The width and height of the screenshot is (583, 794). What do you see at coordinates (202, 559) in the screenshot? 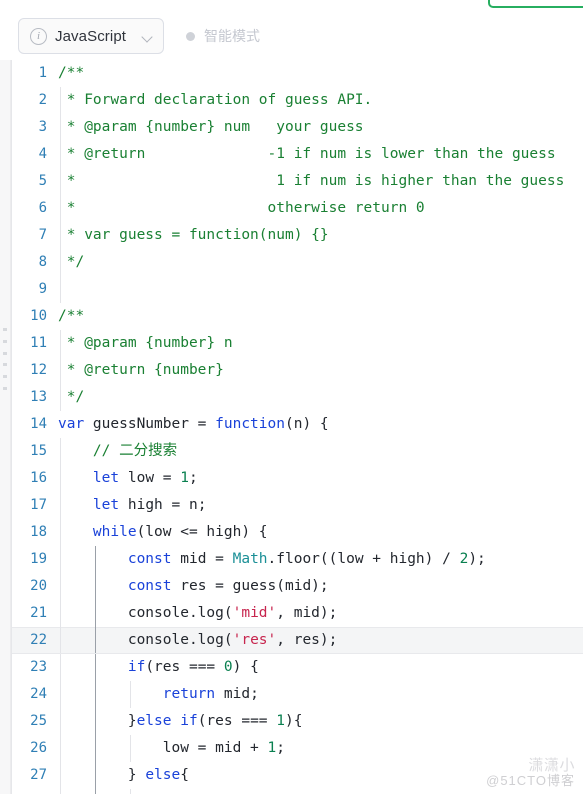
I see `code-token: mid =` at bounding box center [202, 559].